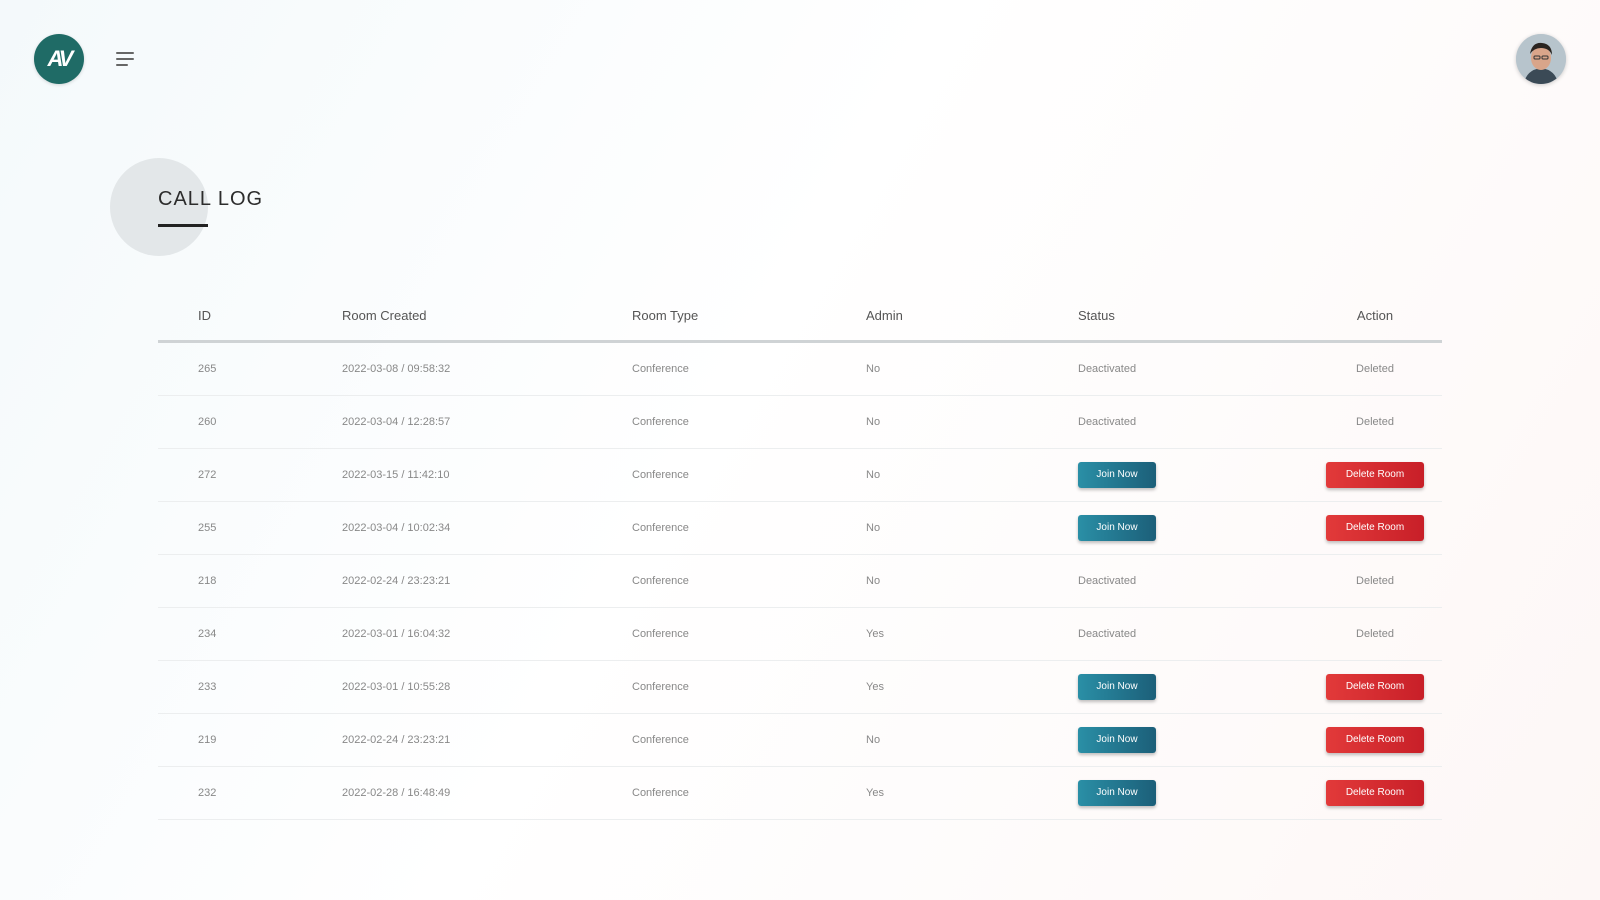  Describe the element at coordinates (250, 528) in the screenshot. I see `cell-id: 255` at that location.